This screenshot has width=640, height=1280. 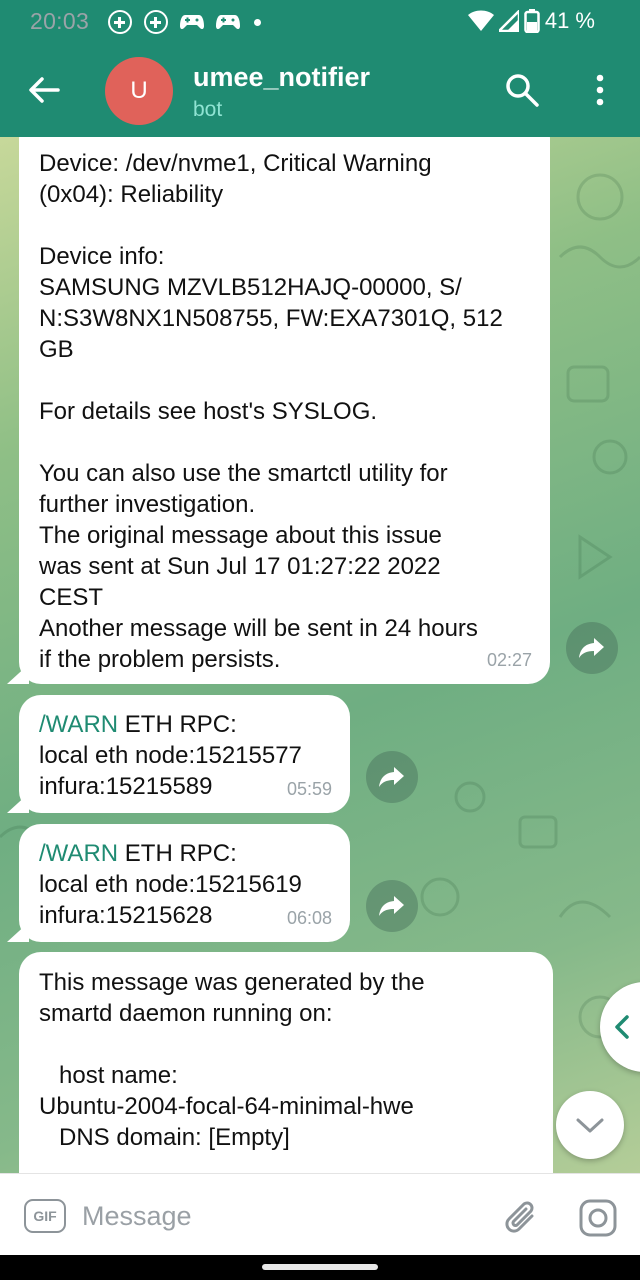 I want to click on message-time: 05:59, so click(x=309, y=789).